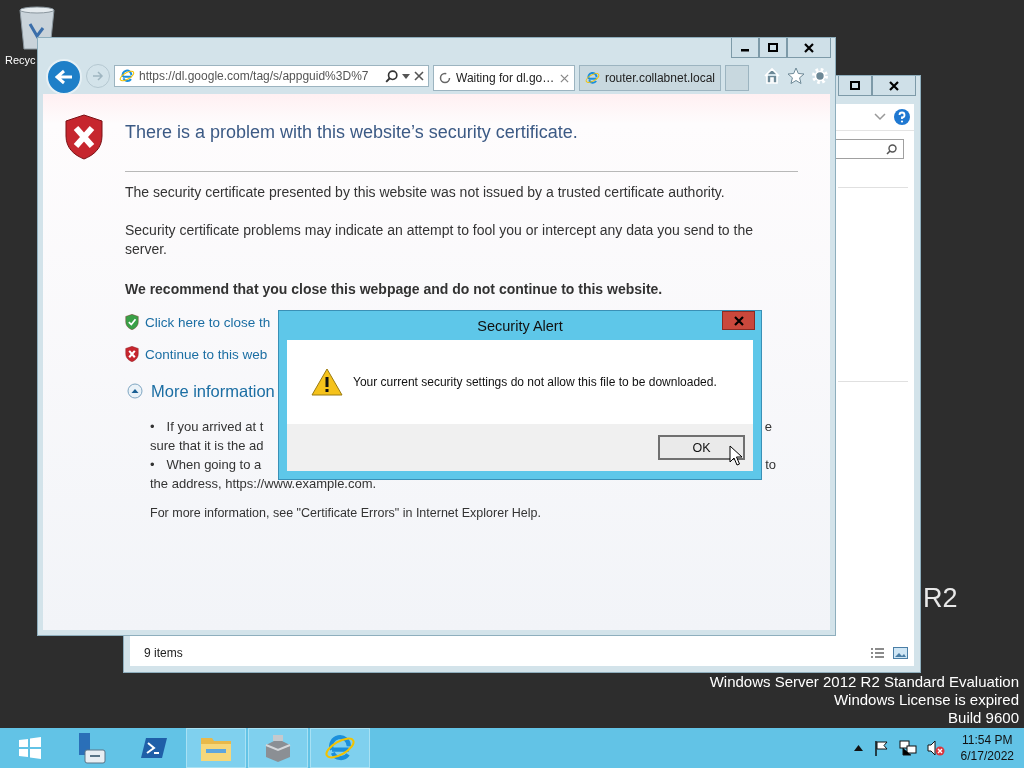  I want to click on edition-text: Windows License is expired, so click(926, 700).